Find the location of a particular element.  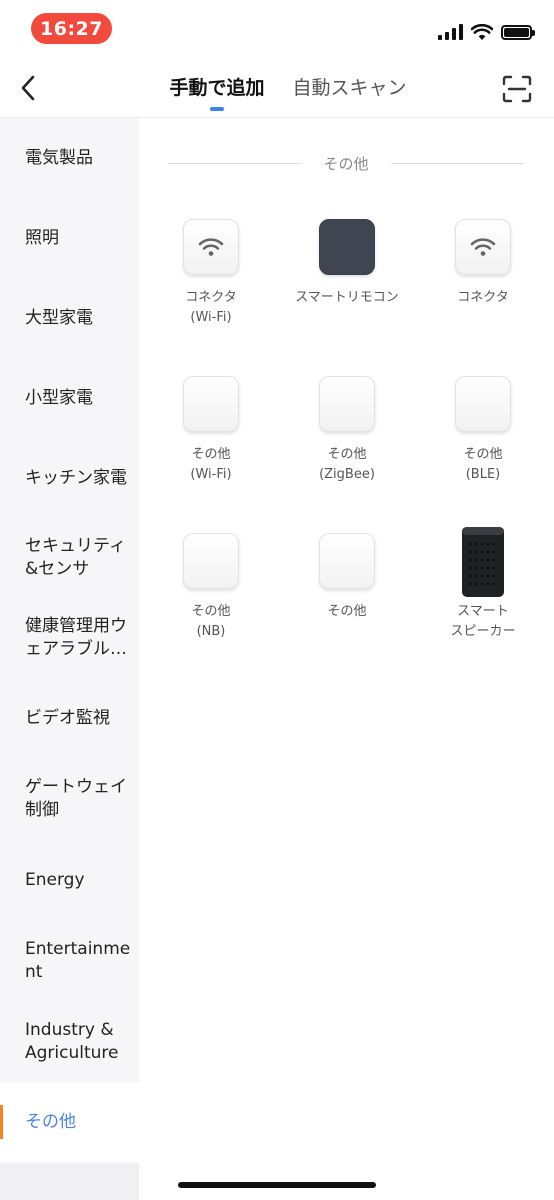

device-protocol: (ZigBee) is located at coordinates (347, 474).